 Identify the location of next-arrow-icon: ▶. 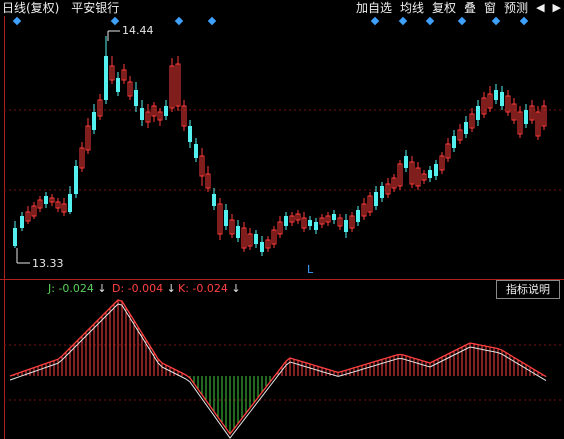
(557, 8).